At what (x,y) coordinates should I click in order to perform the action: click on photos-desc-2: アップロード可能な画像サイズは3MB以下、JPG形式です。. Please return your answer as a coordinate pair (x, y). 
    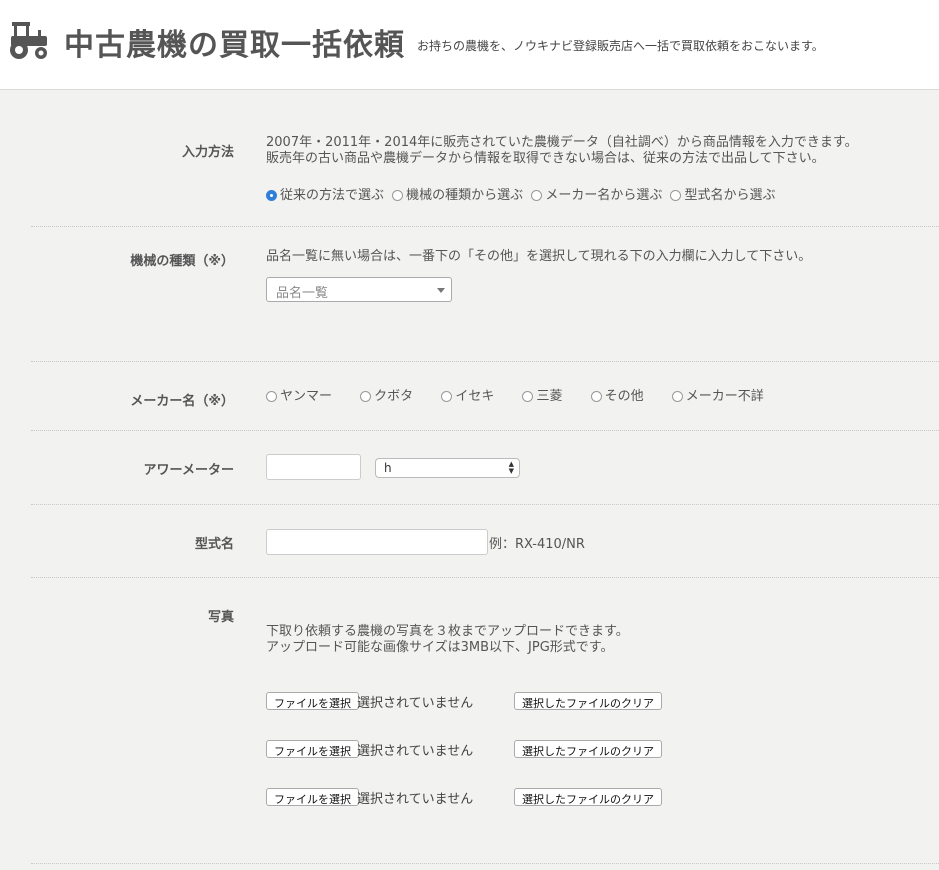
    Looking at the image, I should click on (440, 647).